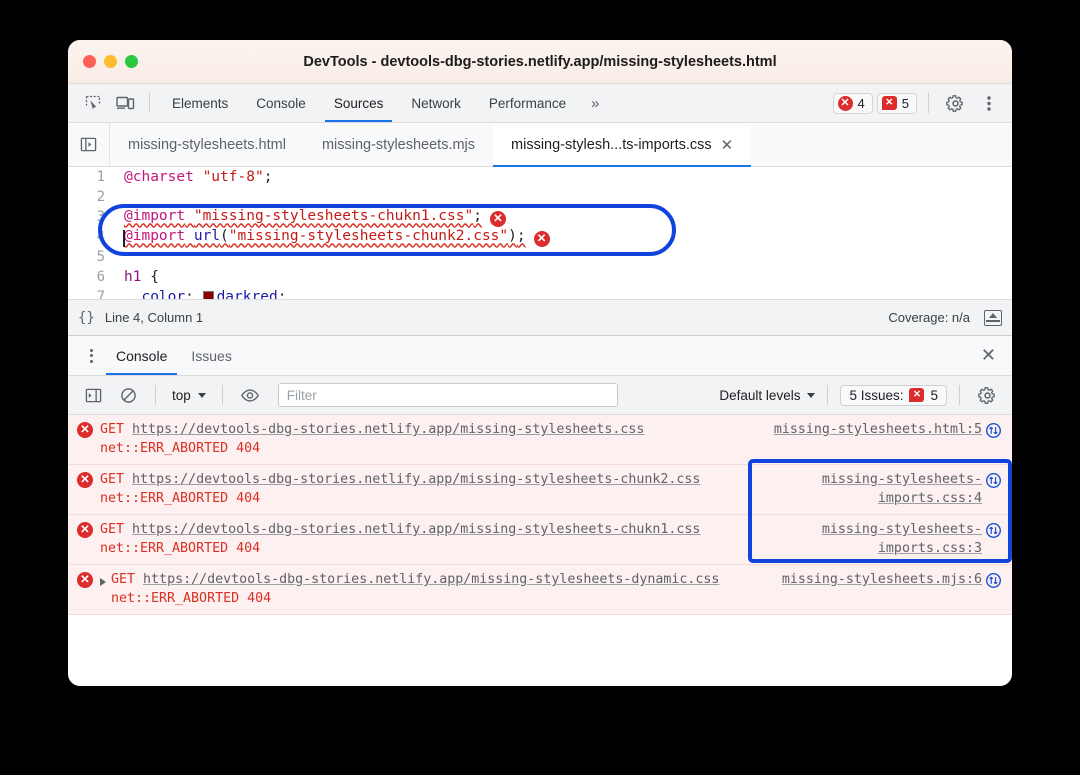 This screenshot has width=1080, height=775. Describe the element at coordinates (155, 235) in the screenshot. I see `code-token: @import` at that location.